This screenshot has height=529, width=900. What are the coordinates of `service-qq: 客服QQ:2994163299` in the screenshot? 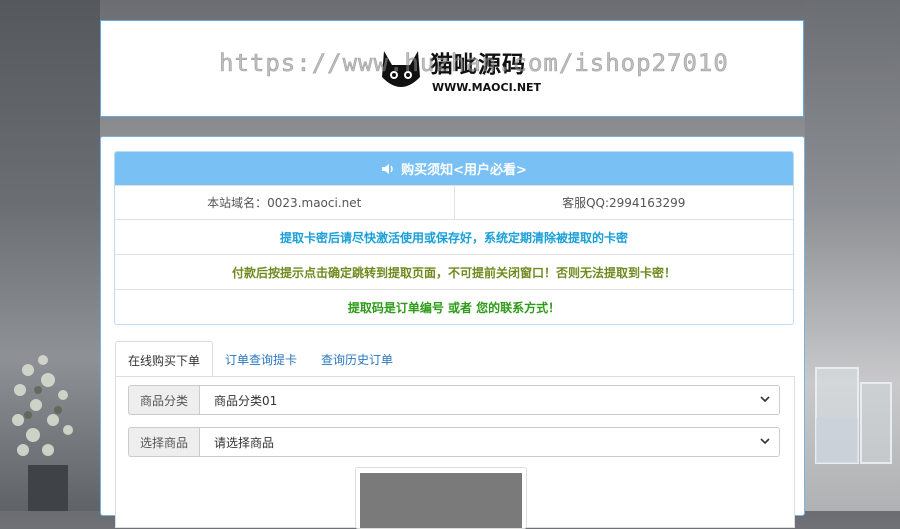 It's located at (623, 202).